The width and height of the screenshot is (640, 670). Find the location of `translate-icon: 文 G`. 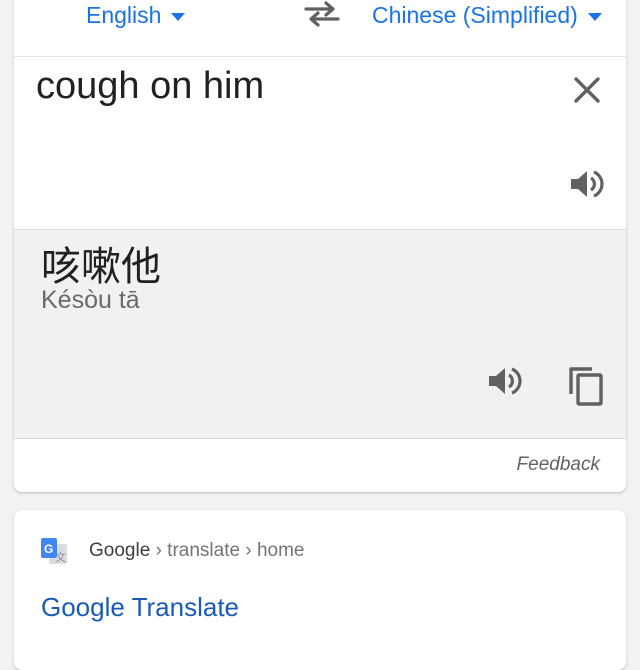

translate-icon: 文 G is located at coordinates (54, 551).